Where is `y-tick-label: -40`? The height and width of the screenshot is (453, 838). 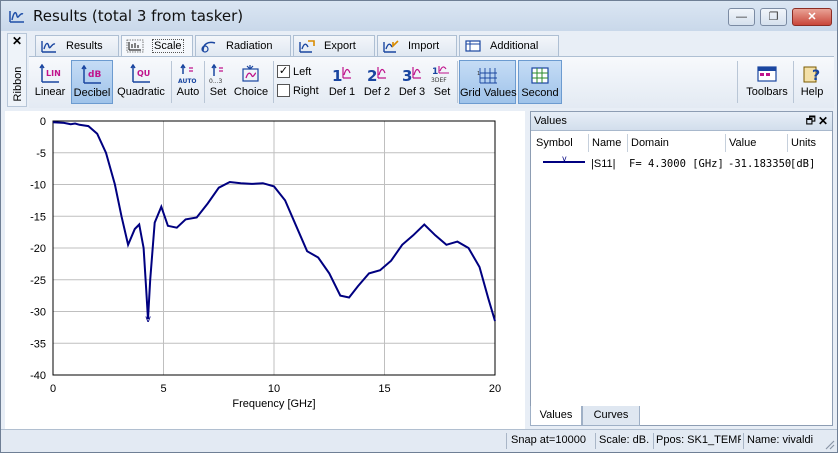
y-tick-label: -40 is located at coordinates (38, 376).